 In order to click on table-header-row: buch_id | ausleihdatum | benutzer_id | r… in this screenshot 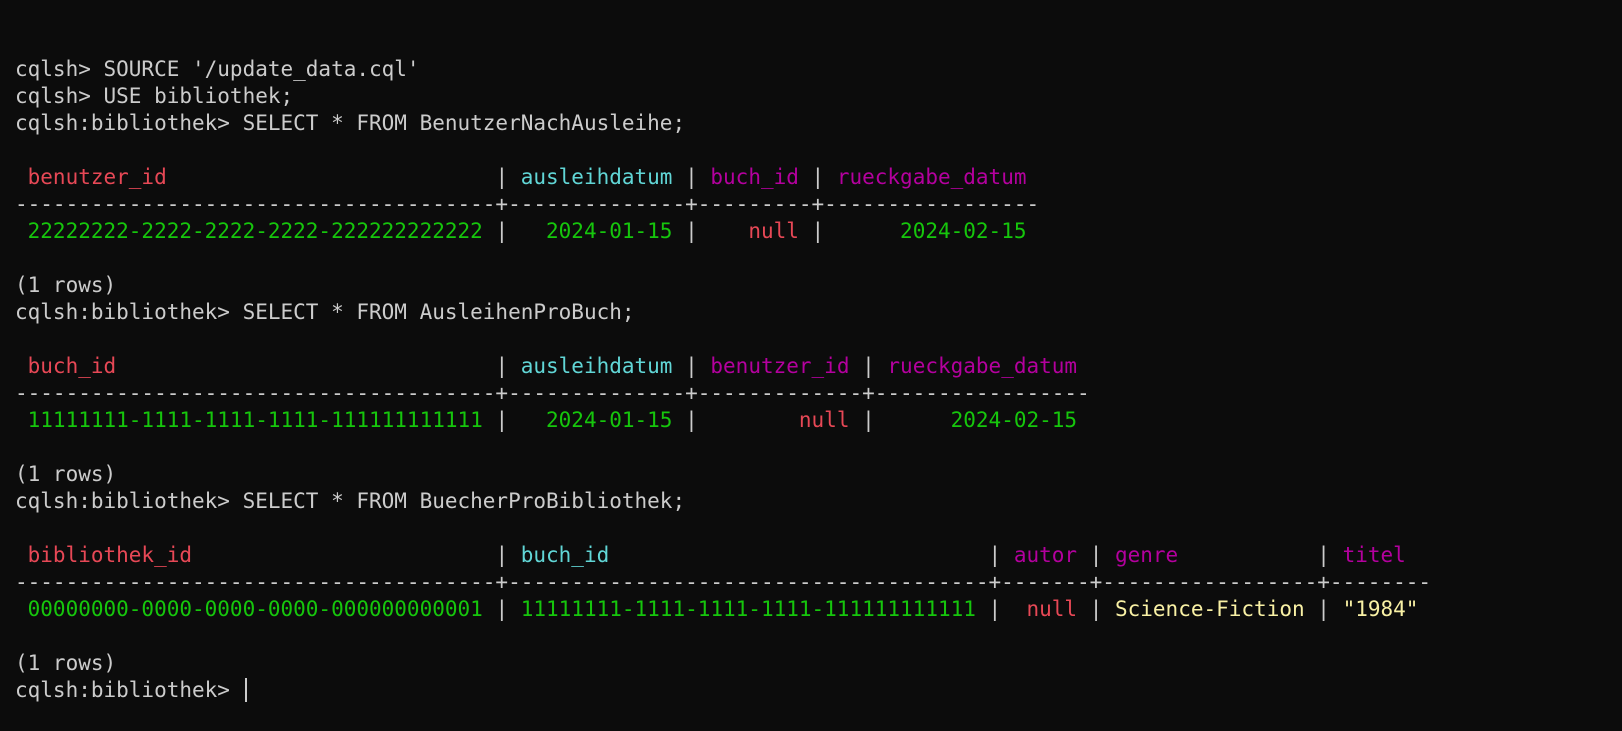, I will do `click(818, 366)`.